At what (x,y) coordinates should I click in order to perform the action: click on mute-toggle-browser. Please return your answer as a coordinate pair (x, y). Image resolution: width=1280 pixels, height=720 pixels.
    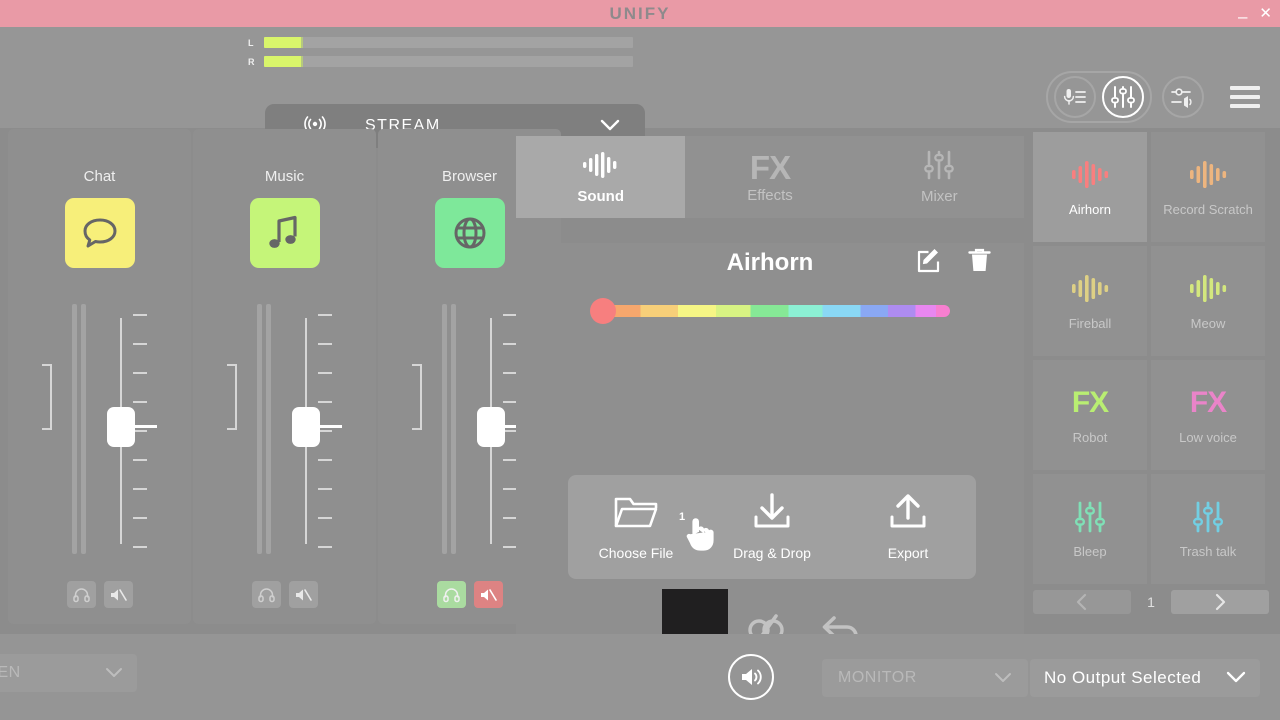
    Looking at the image, I should click on (488, 594).